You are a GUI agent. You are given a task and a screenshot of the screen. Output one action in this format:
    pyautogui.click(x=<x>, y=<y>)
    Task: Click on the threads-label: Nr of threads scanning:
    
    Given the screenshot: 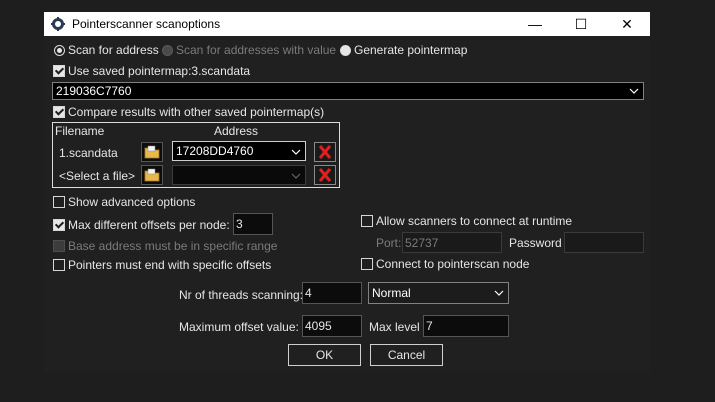 What is the action you would take?
    pyautogui.click(x=241, y=295)
    